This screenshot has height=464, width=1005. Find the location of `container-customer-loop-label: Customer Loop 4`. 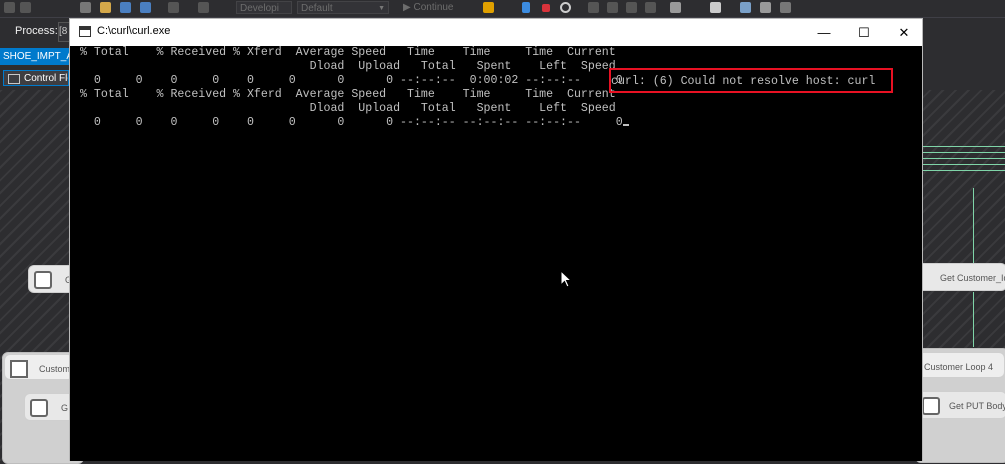

container-customer-loop-label: Customer Loop 4 is located at coordinates (959, 367).